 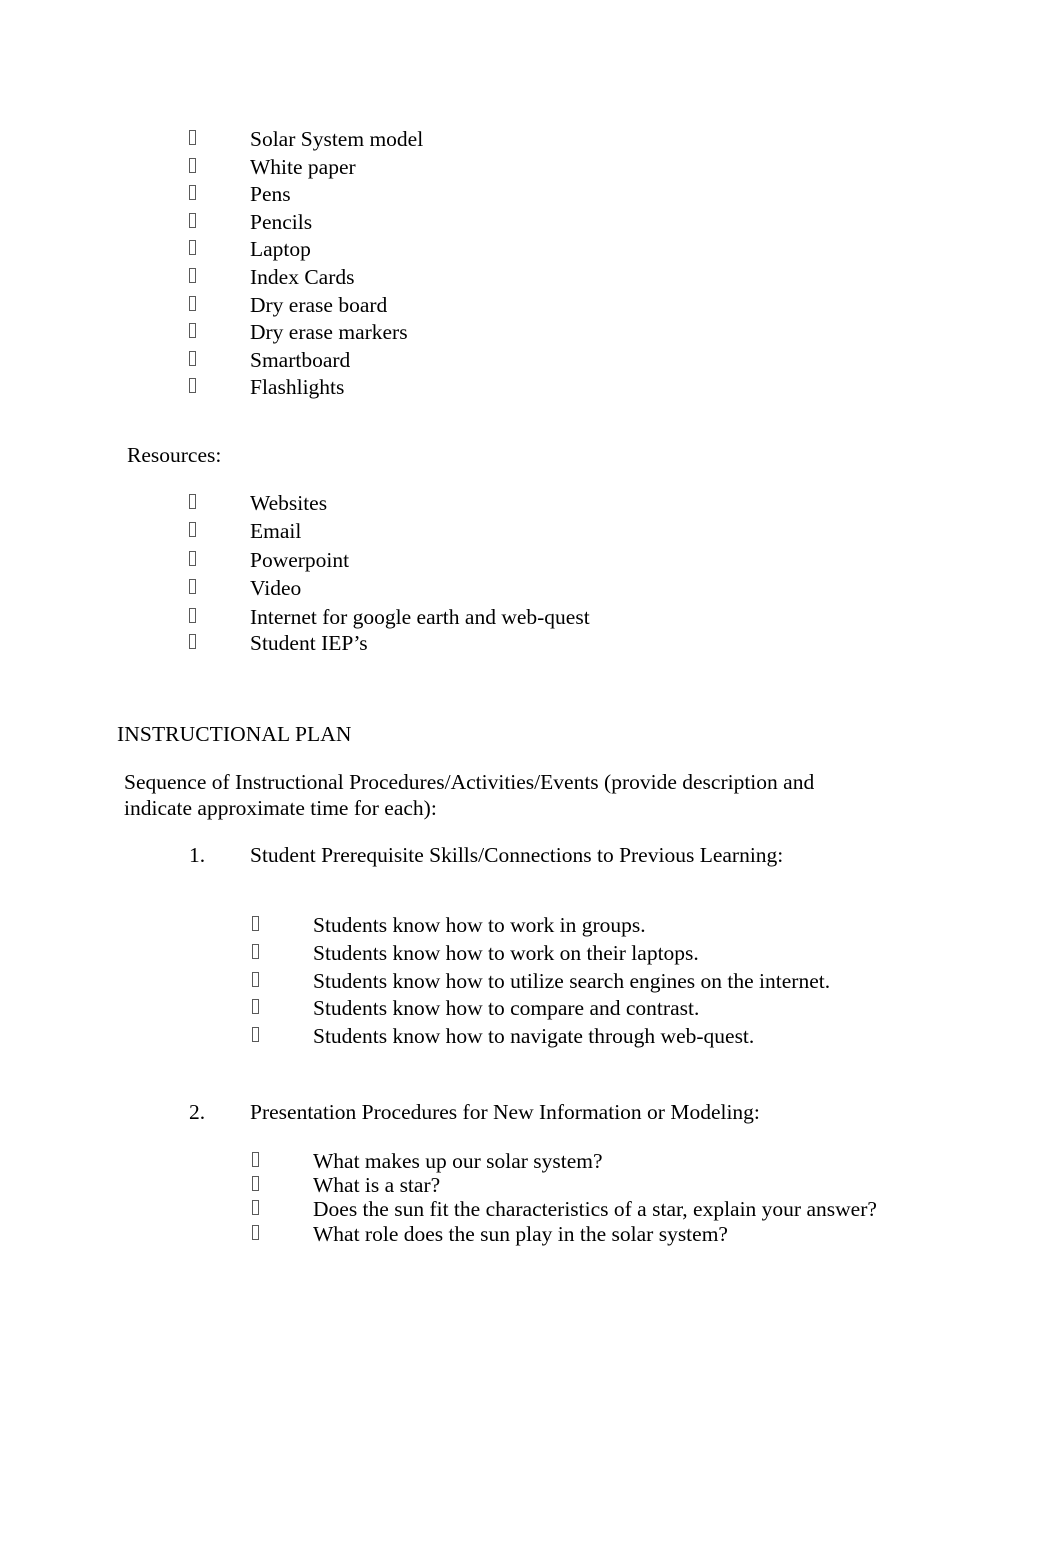 I want to click on list-item-label: Internet for google earth and web-quest, so click(x=420, y=616).